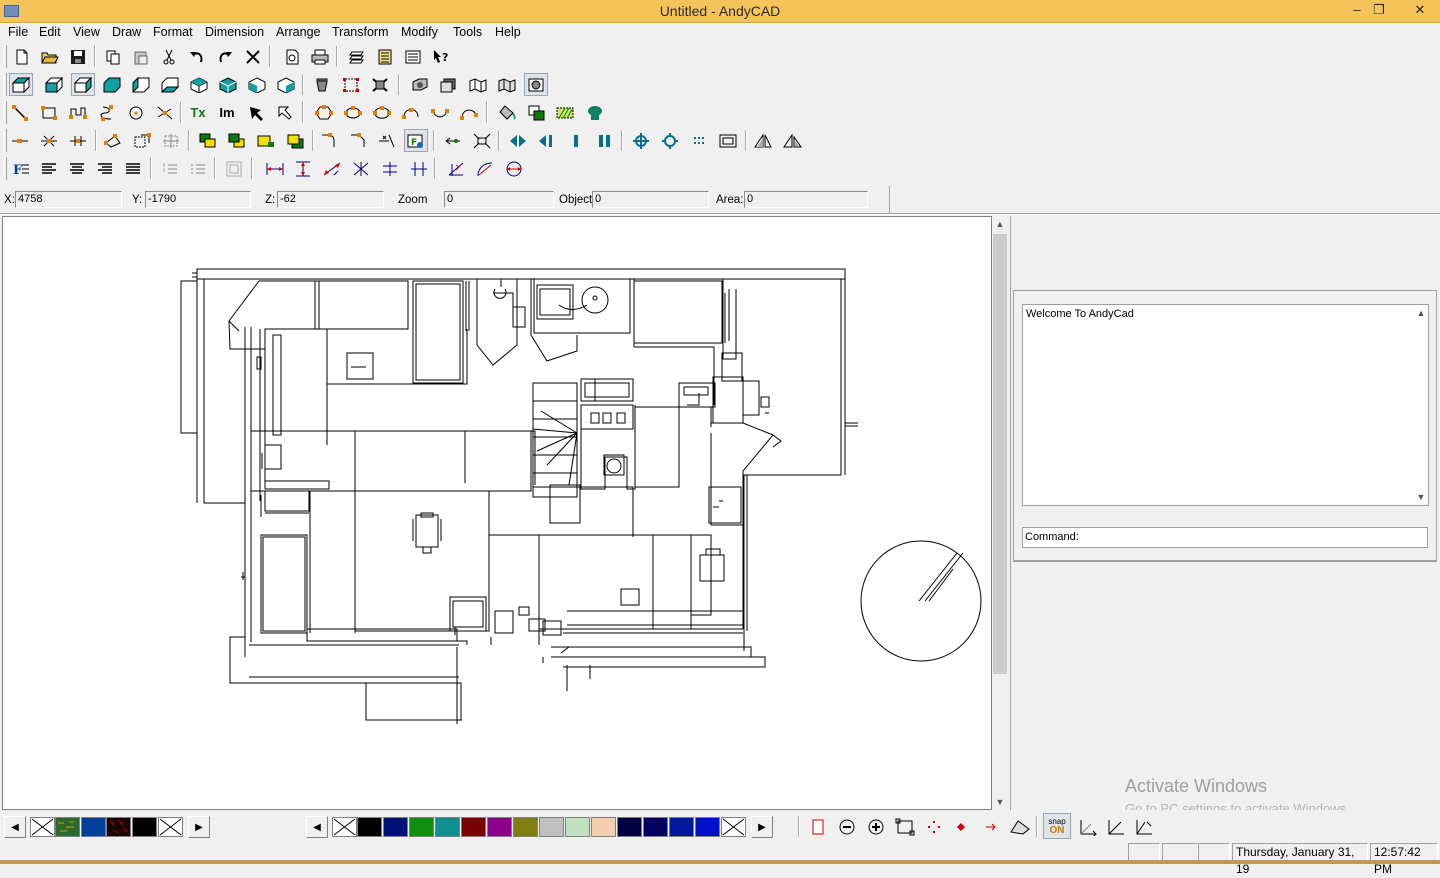 This screenshot has height=878, width=1440. I want to click on dim-aligned-icon, so click(332, 168).